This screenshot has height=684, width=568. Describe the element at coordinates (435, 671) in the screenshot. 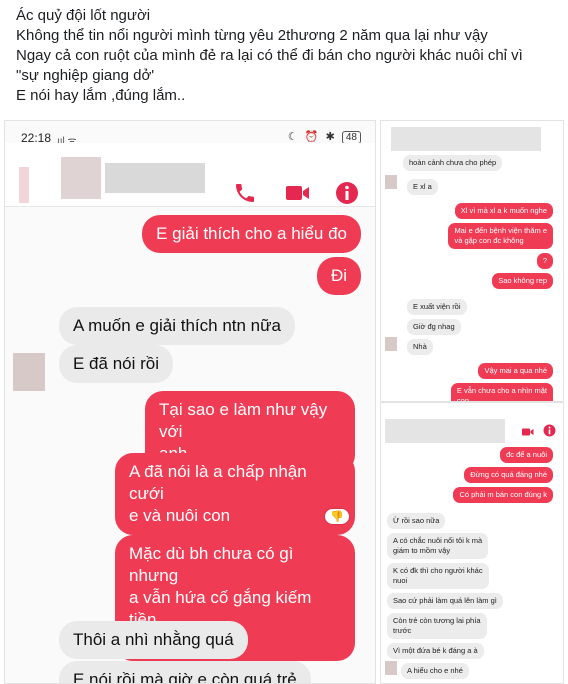

I see `message-bubble-in: A hiểu cho e nhé` at that location.